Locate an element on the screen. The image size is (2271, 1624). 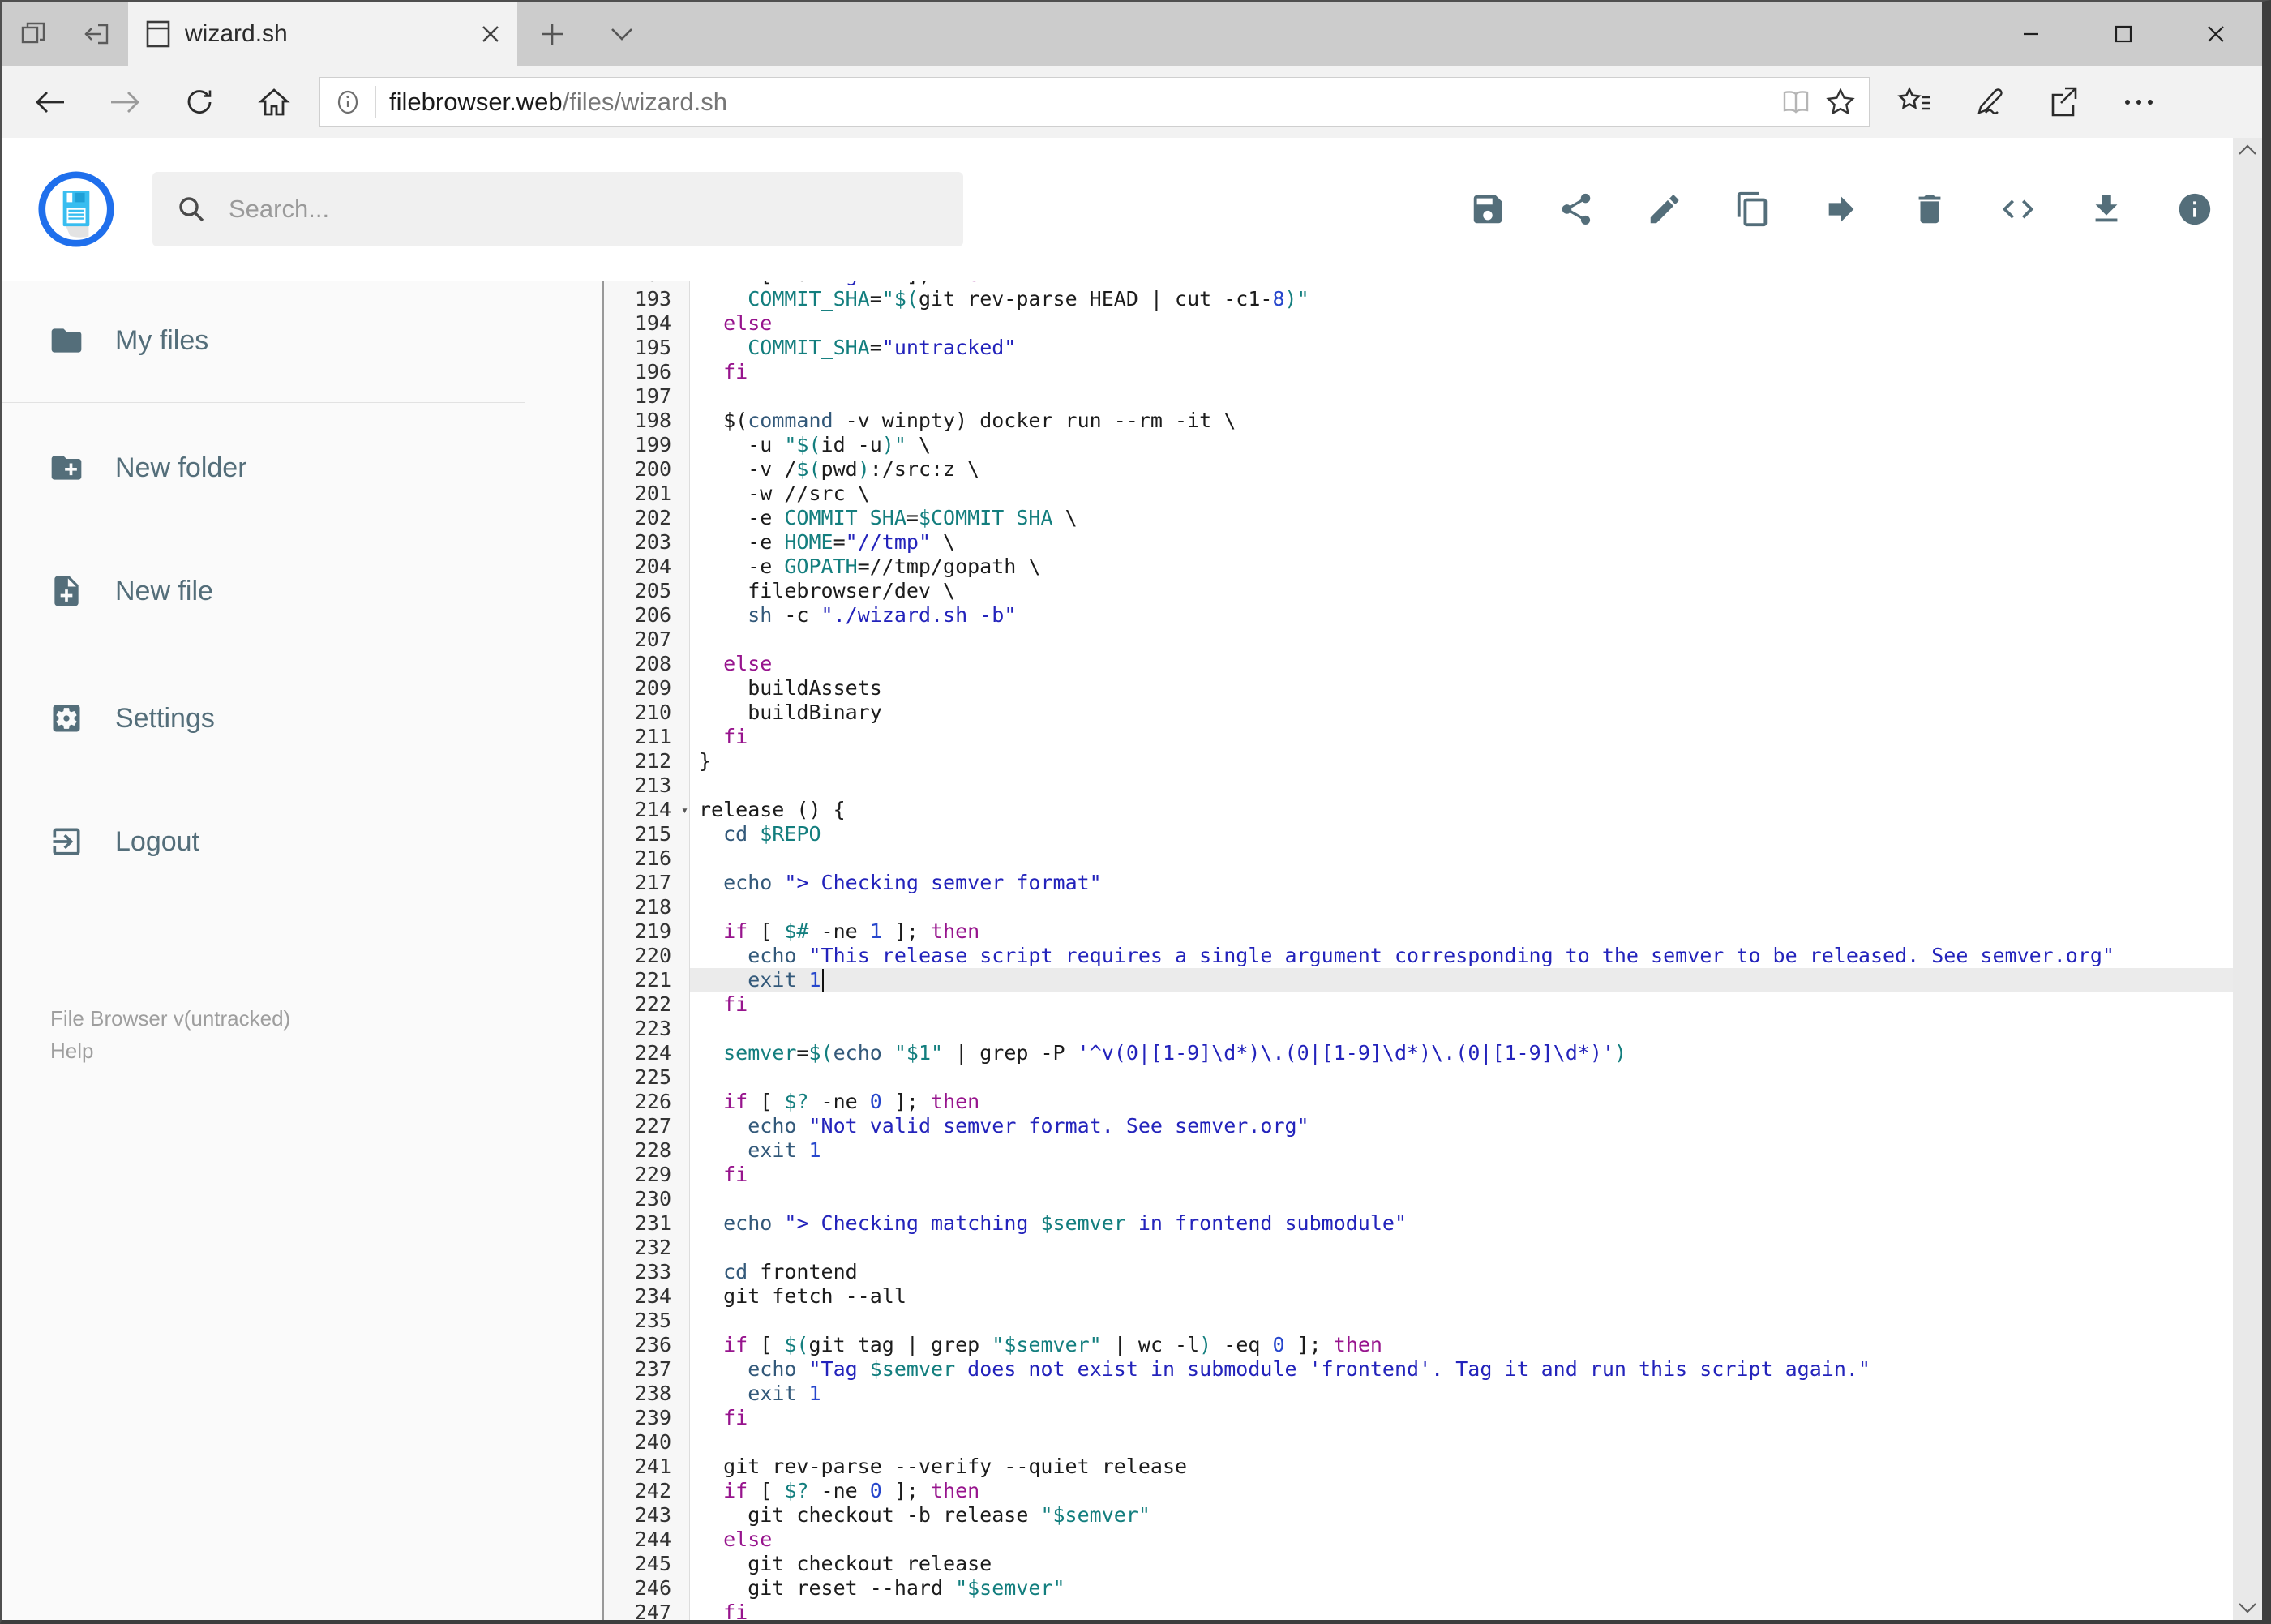
code-text: filebrowser/dev \ is located at coordinates (1462, 591).